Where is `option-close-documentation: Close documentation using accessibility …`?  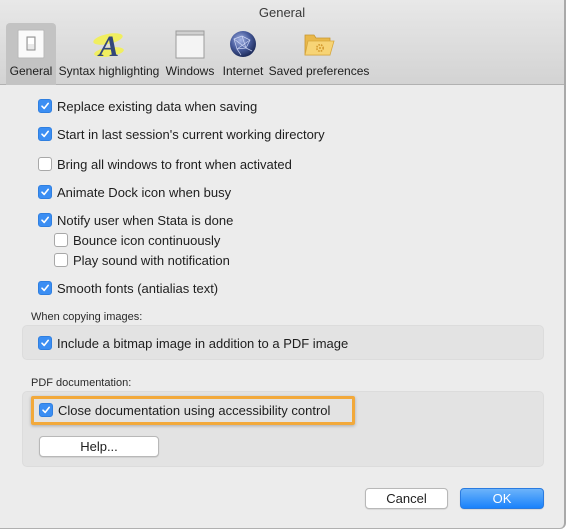 option-close-documentation: Close documentation using accessibility … is located at coordinates (184, 410).